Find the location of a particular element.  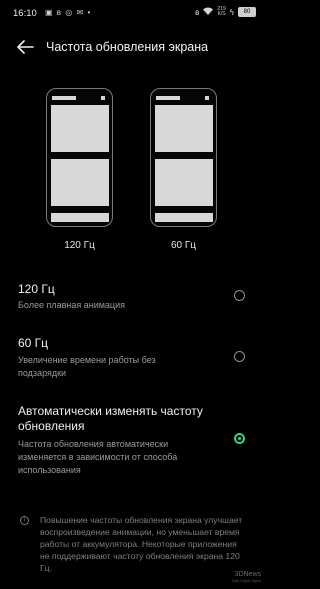

preview-label-120hz: 120 Гц is located at coordinates (79, 245).